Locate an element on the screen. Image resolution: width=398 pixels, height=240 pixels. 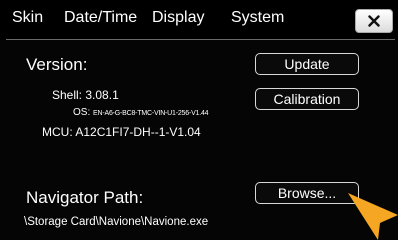
shell-value: 3.08.1 is located at coordinates (102, 95).